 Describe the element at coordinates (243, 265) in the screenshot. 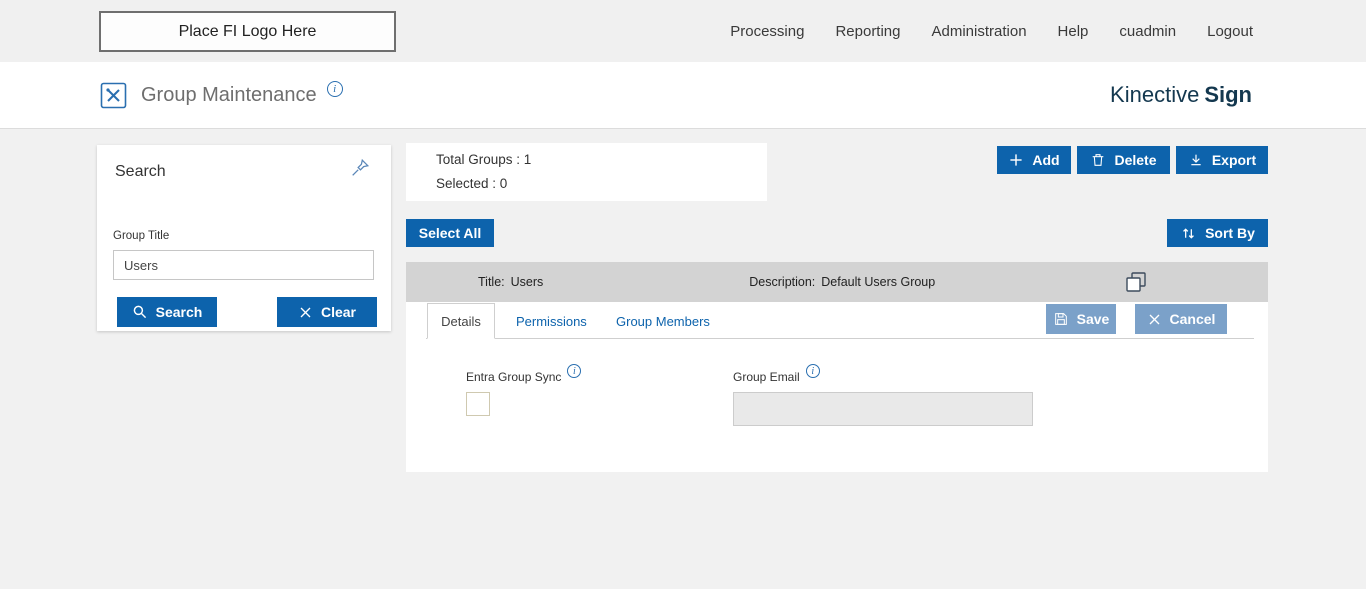

I see `group-title-input` at that location.